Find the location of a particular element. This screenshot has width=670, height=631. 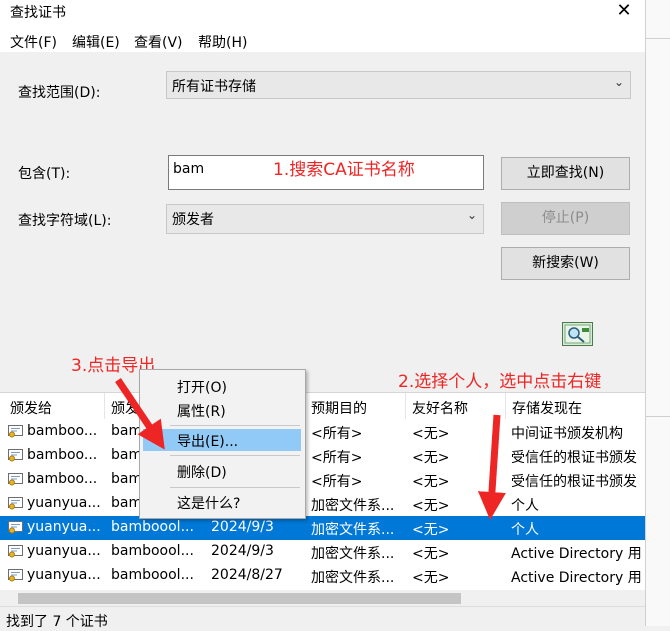

annotation-step1: 1.搜索CA证书名称 is located at coordinates (344, 170).